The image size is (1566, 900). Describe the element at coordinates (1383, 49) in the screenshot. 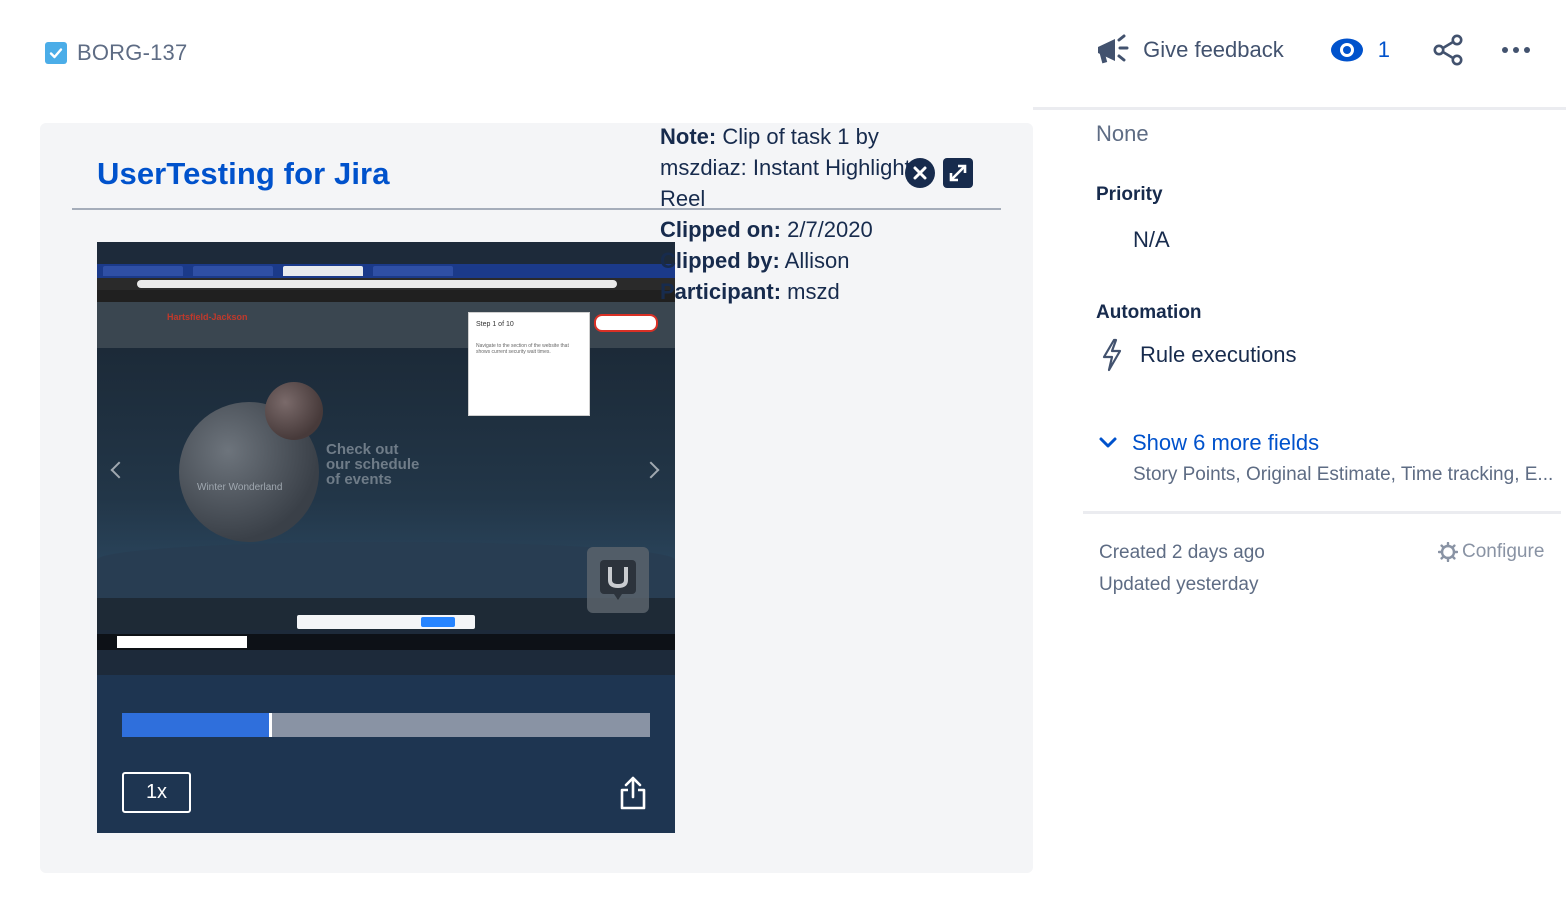

I see `watch-count: 1` at that location.